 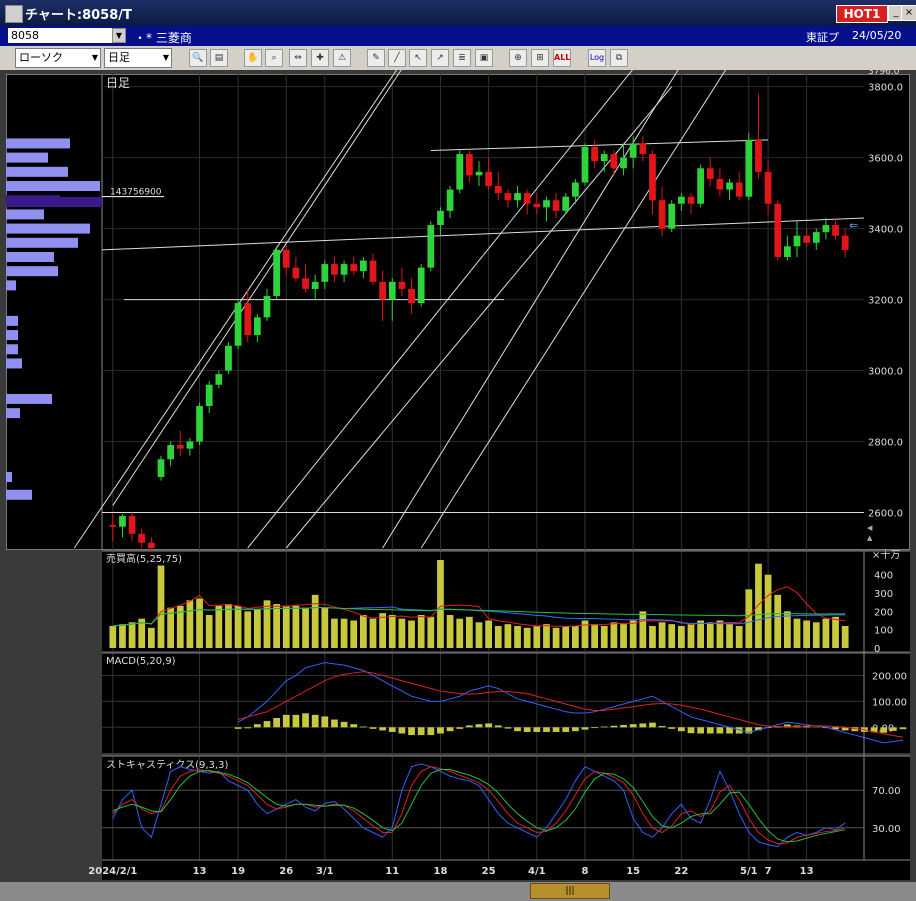 What do you see at coordinates (633, 871) in the screenshot?
I see `date-tick-label: 15` at bounding box center [633, 871].